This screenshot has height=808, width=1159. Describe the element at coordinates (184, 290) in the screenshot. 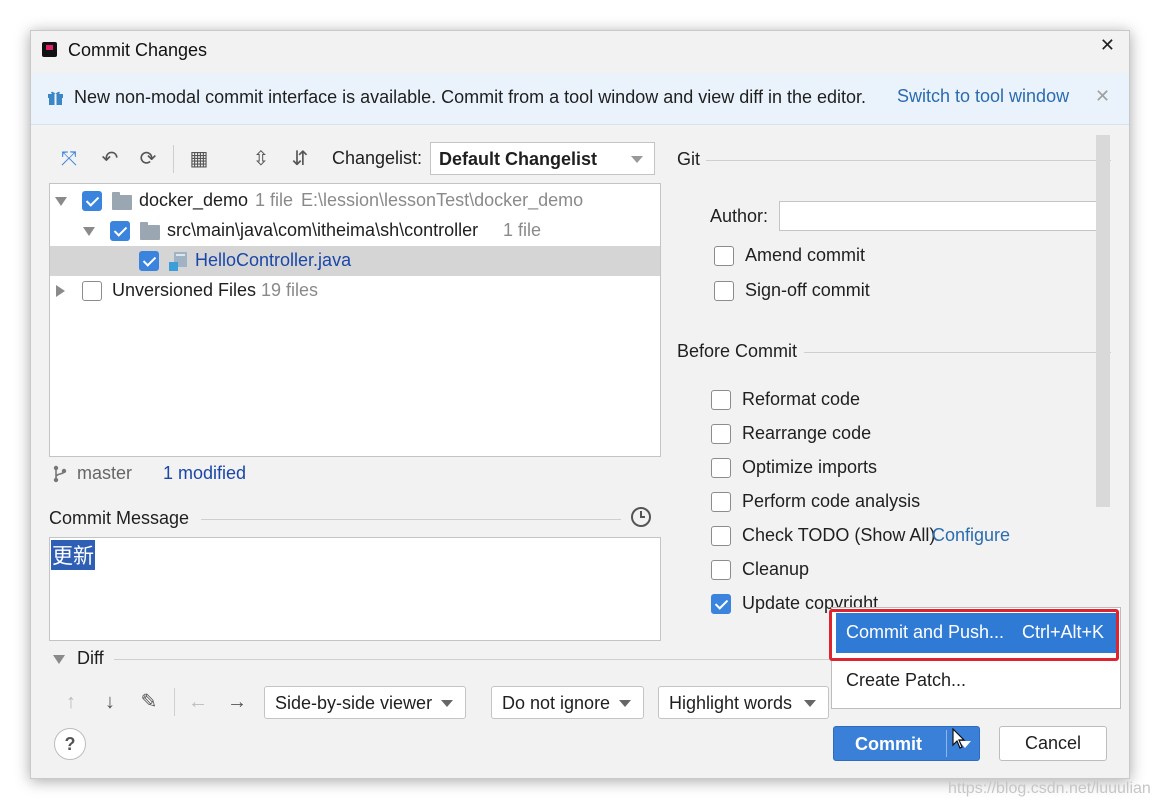

I see `tree-unversioned-name: Unversioned Files` at that location.